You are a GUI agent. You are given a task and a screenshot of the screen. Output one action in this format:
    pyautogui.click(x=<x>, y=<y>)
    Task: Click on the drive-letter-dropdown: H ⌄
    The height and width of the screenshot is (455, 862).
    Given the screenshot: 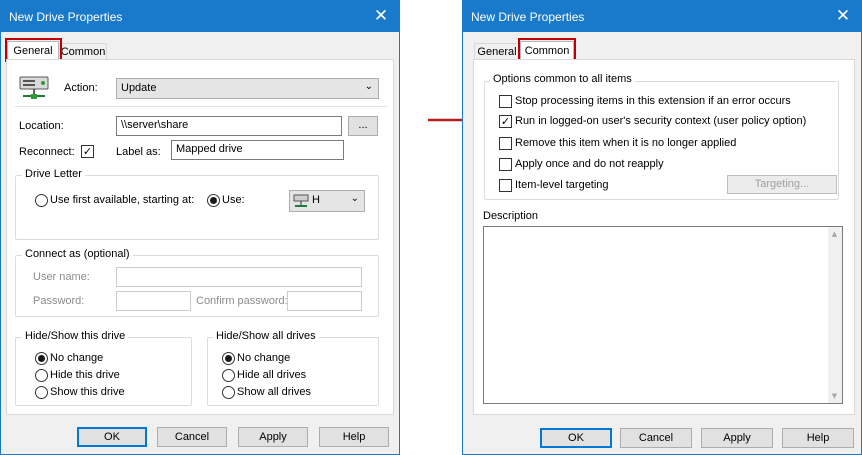 What is the action you would take?
    pyautogui.click(x=327, y=201)
    